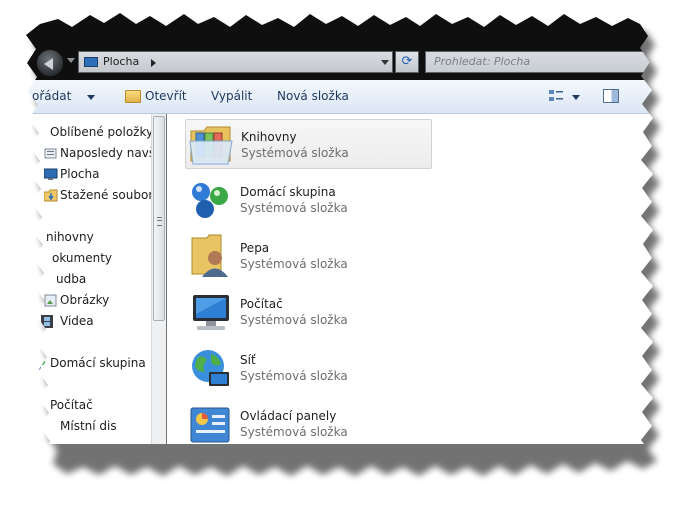  I want to click on nav-item-label: Počítač, so click(71, 405).